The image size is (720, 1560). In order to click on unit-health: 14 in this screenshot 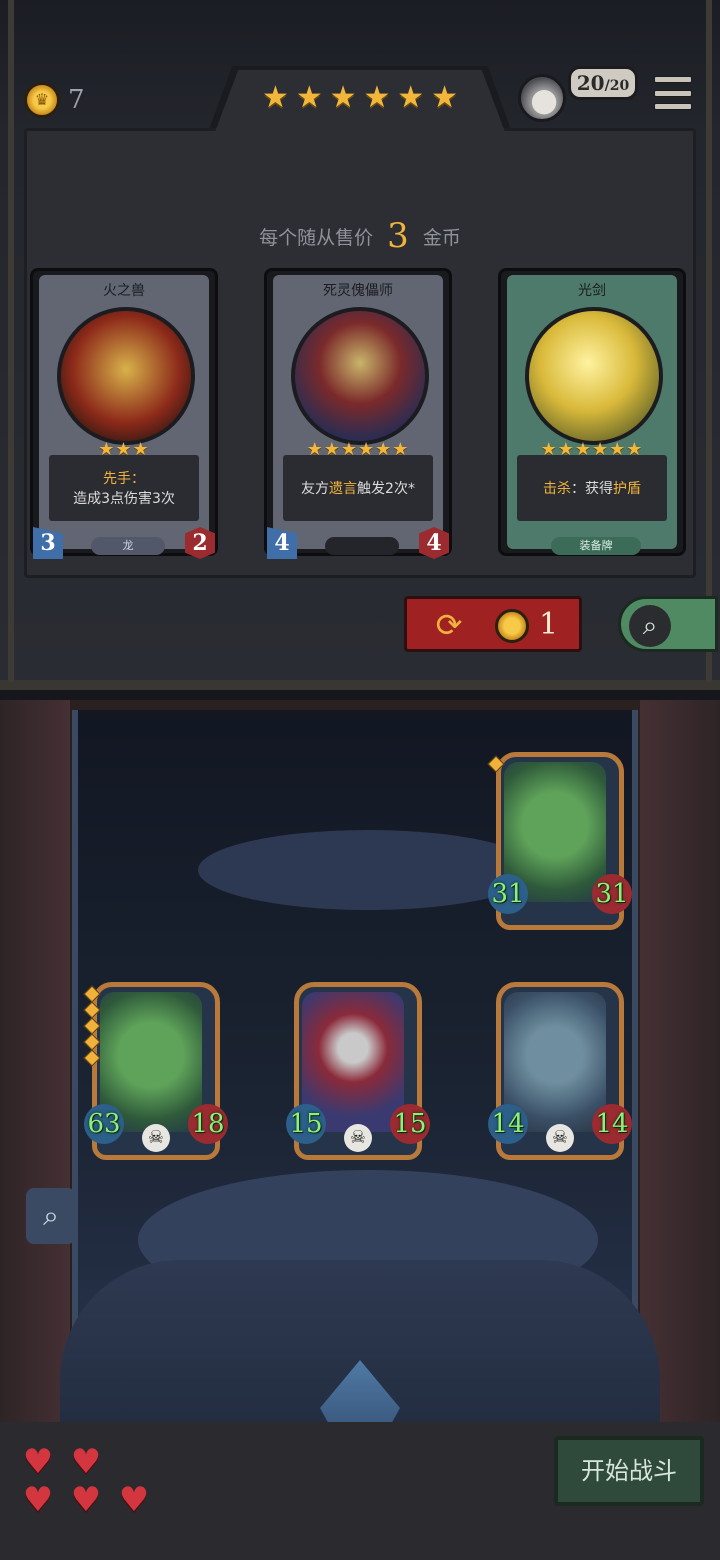, I will do `click(612, 1124)`.